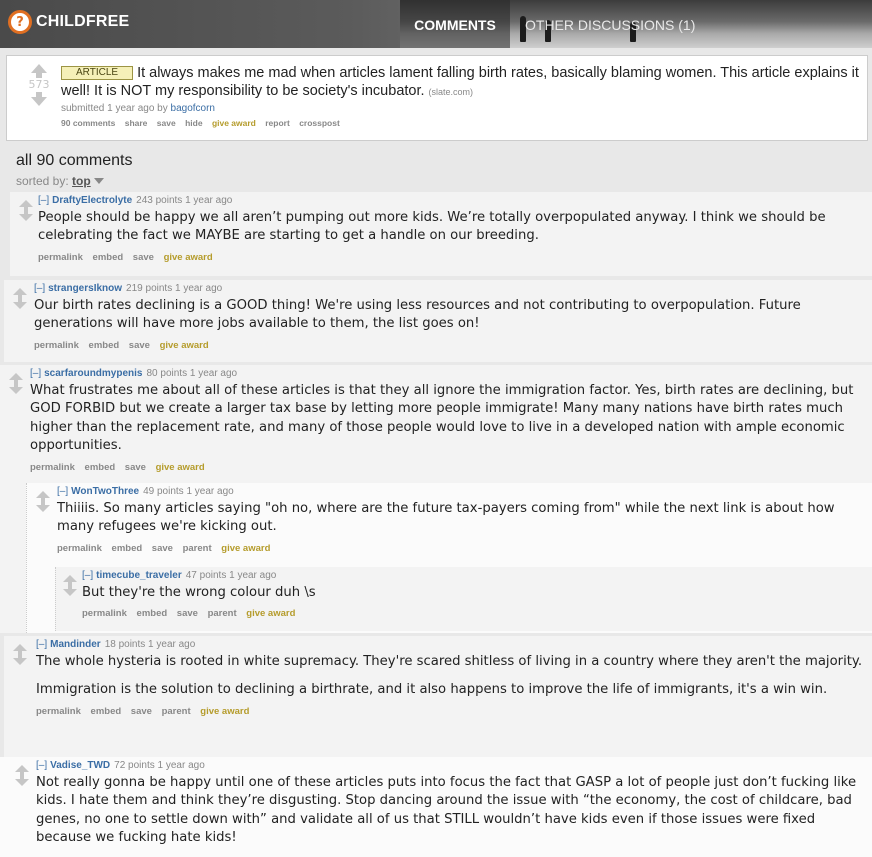  I want to click on comment-author: timecube_traveler, so click(139, 575).